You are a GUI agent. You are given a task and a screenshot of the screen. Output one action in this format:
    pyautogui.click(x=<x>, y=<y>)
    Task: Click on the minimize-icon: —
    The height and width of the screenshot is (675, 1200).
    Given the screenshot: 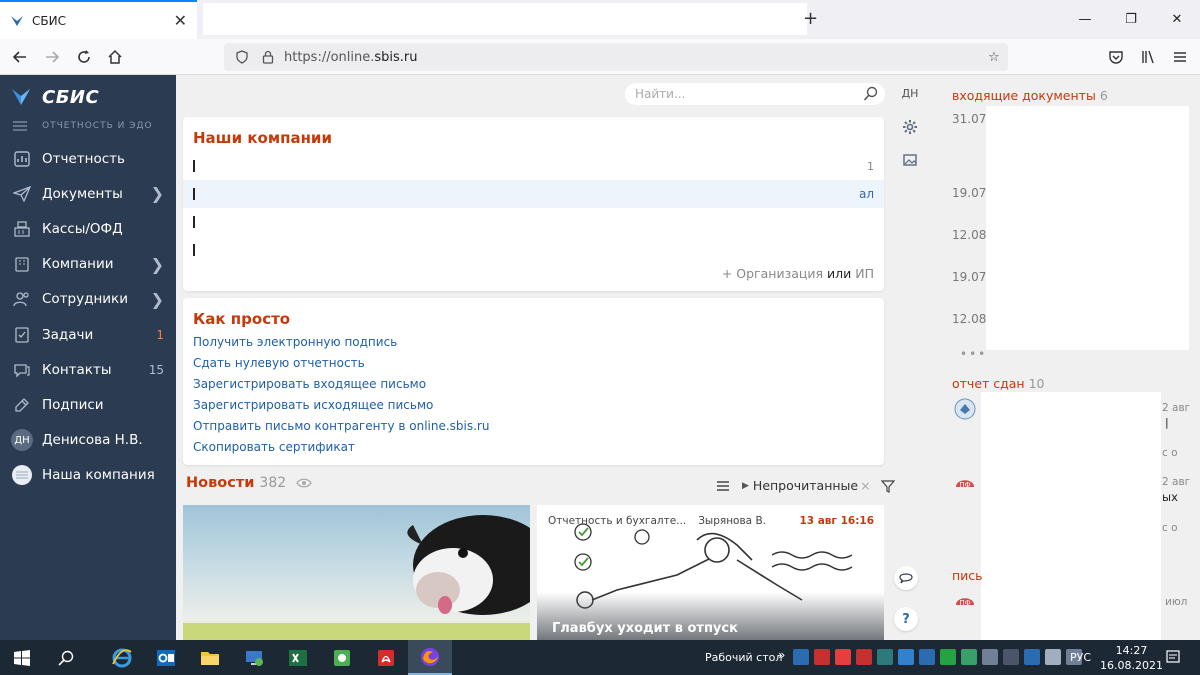 What is the action you would take?
    pyautogui.click(x=1085, y=19)
    